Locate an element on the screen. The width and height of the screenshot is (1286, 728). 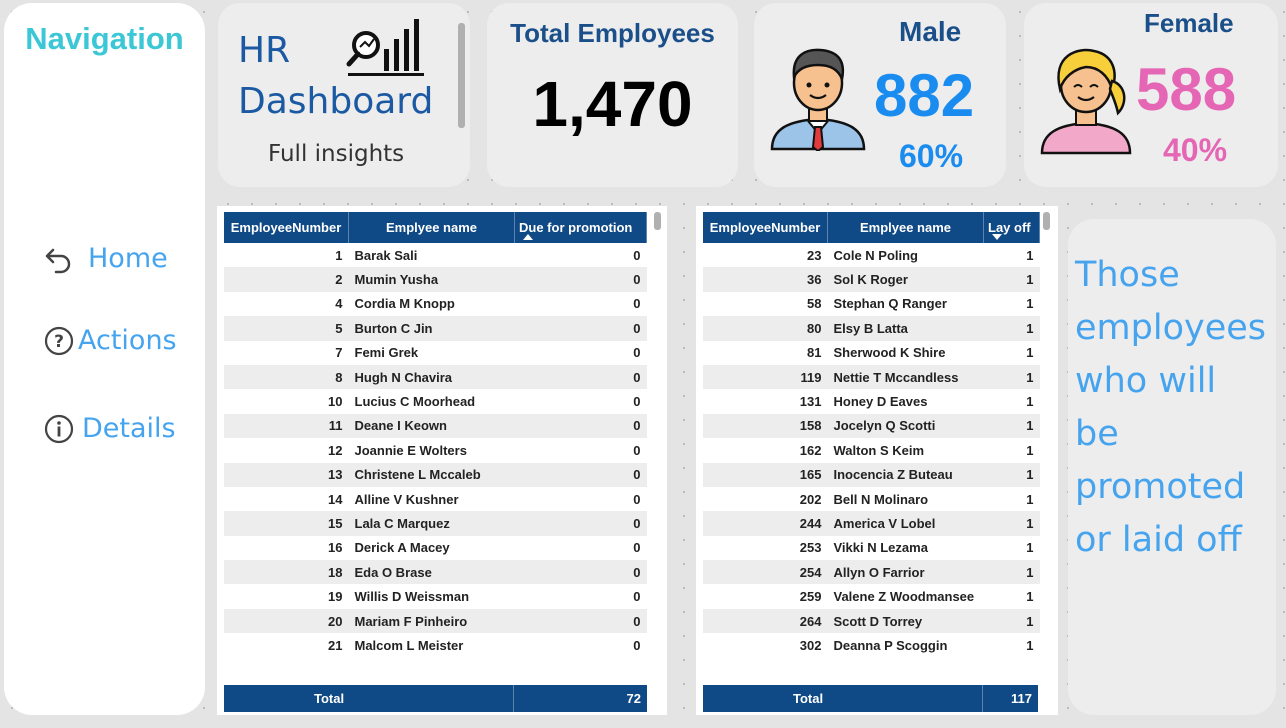
employee-number-cell: 119 is located at coordinates (765, 377).